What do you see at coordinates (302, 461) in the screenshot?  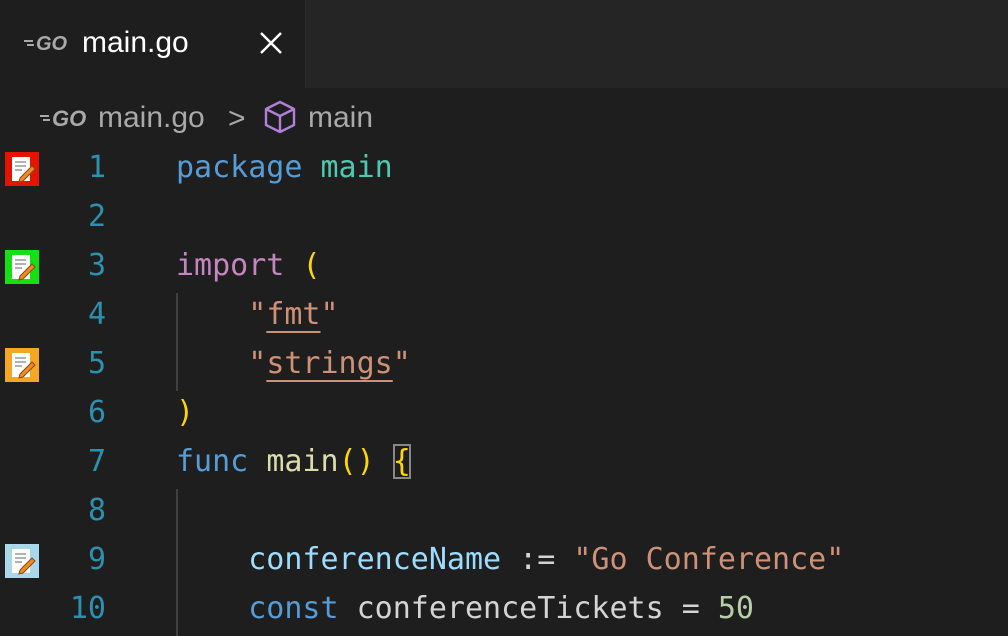 I see `token-function-name: main` at bounding box center [302, 461].